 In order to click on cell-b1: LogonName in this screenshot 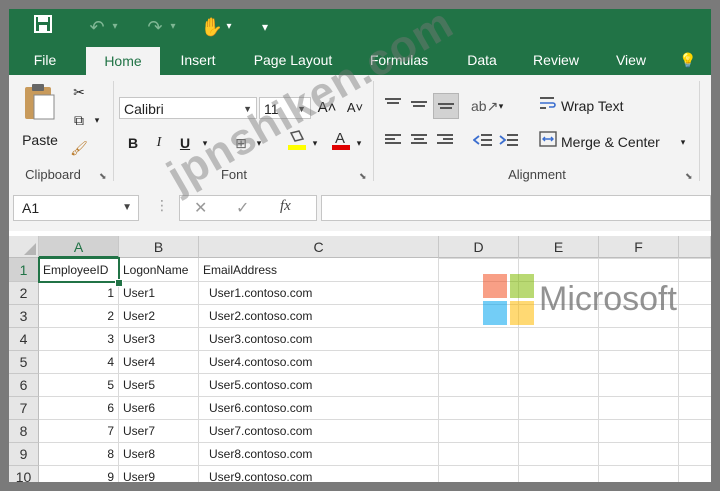, I will do `click(159, 270)`.